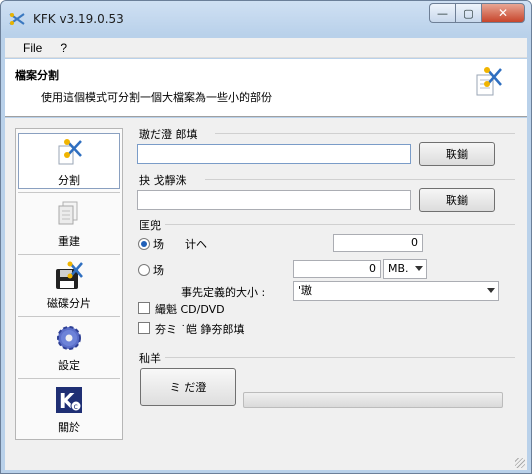 The width and height of the screenshot is (532, 474). What do you see at coordinates (70, 152) in the screenshot?
I see `scissors-icon` at bounding box center [70, 152].